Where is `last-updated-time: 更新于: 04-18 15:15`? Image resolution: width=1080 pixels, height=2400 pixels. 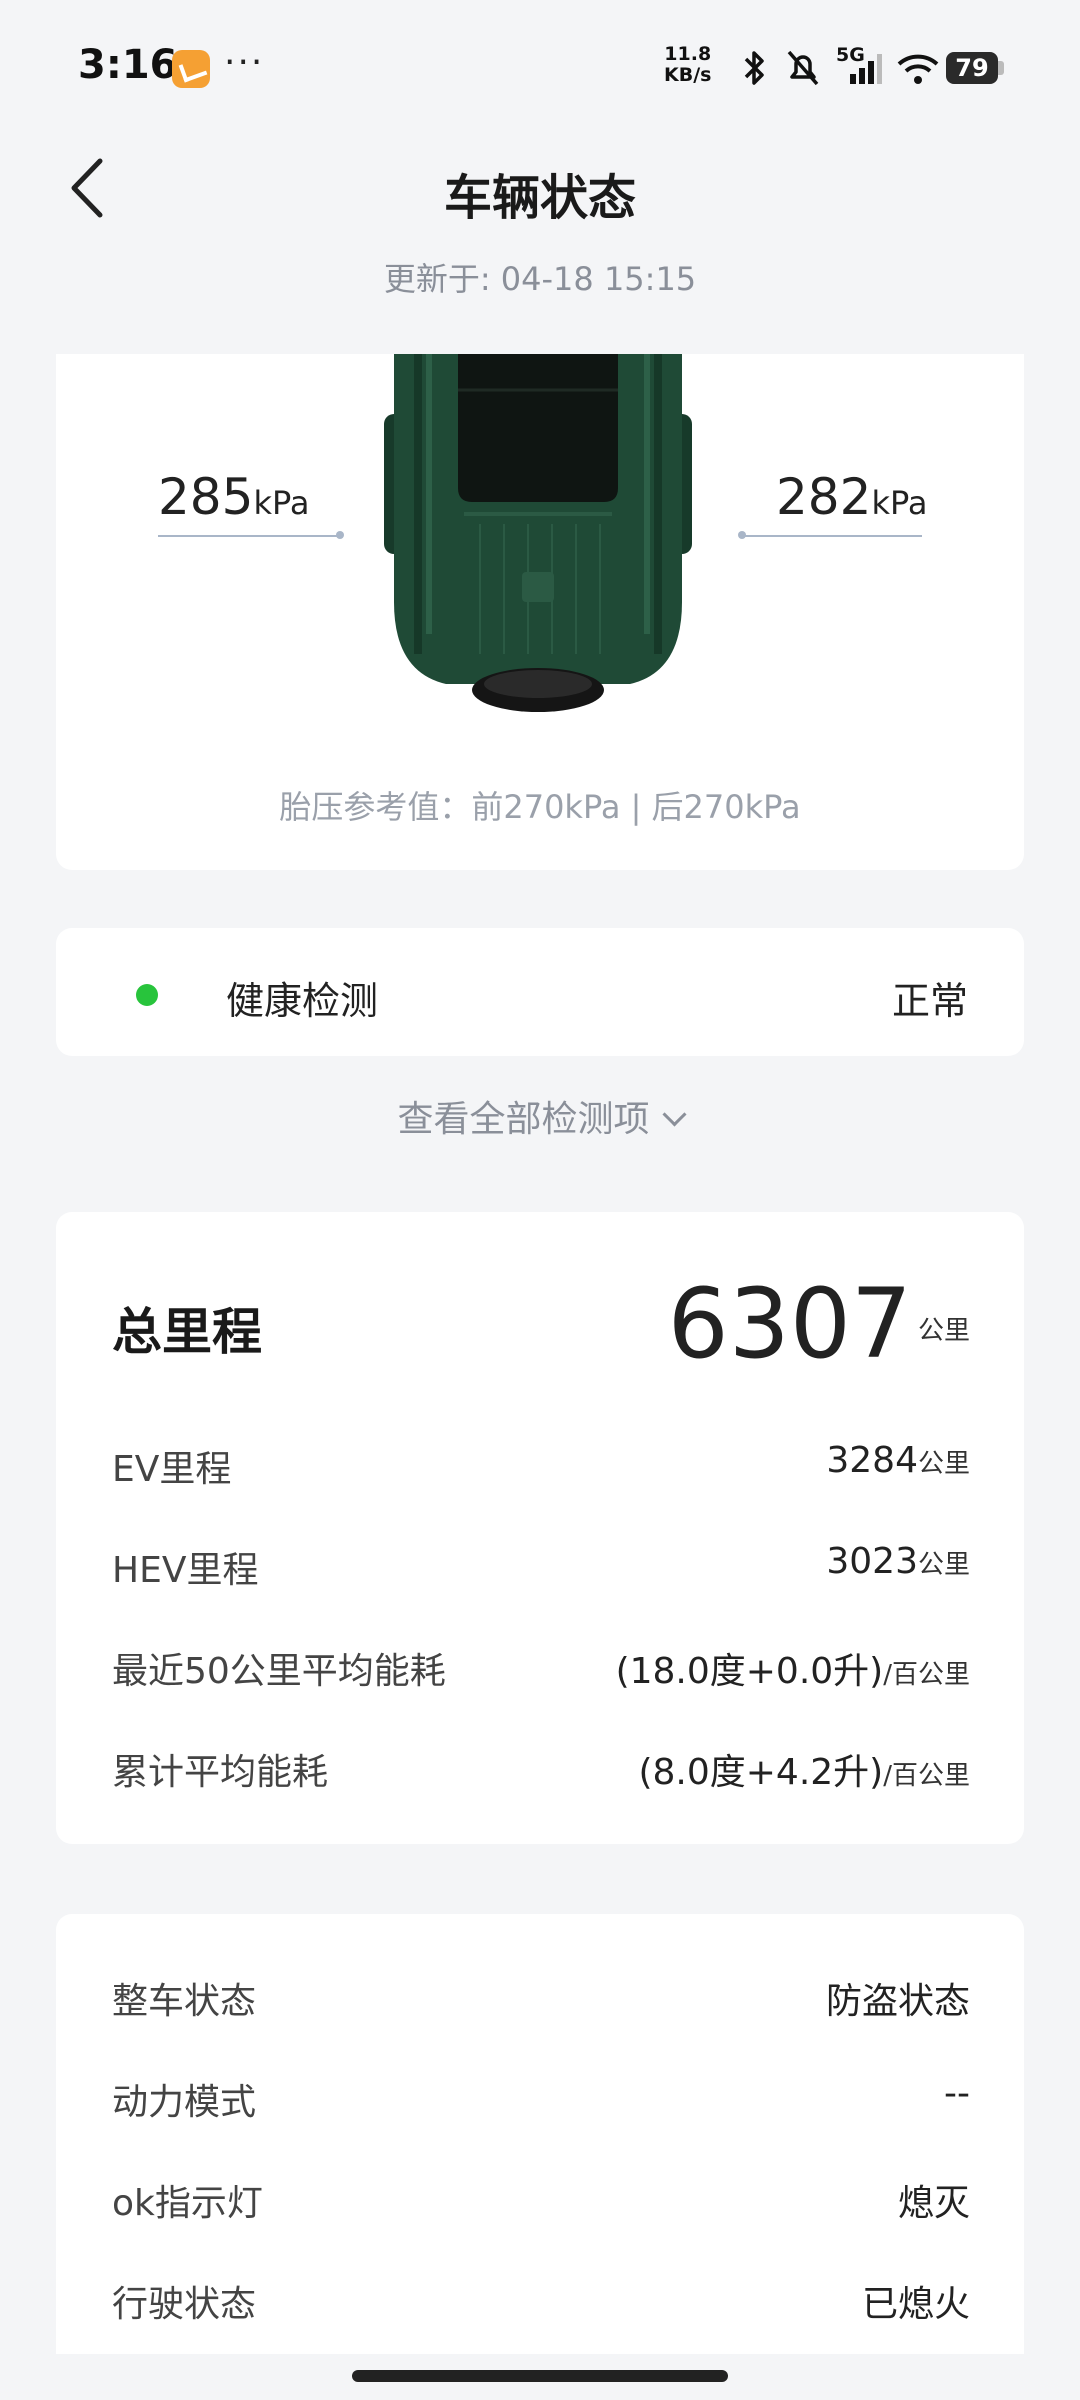 last-updated-time: 更新于: 04-18 15:15 is located at coordinates (540, 279).